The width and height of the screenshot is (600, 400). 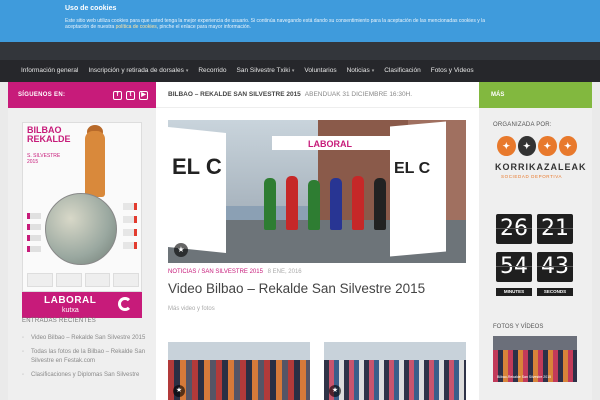 What do you see at coordinates (596, 241) in the screenshot?
I see `page-gutter` at bounding box center [596, 241].